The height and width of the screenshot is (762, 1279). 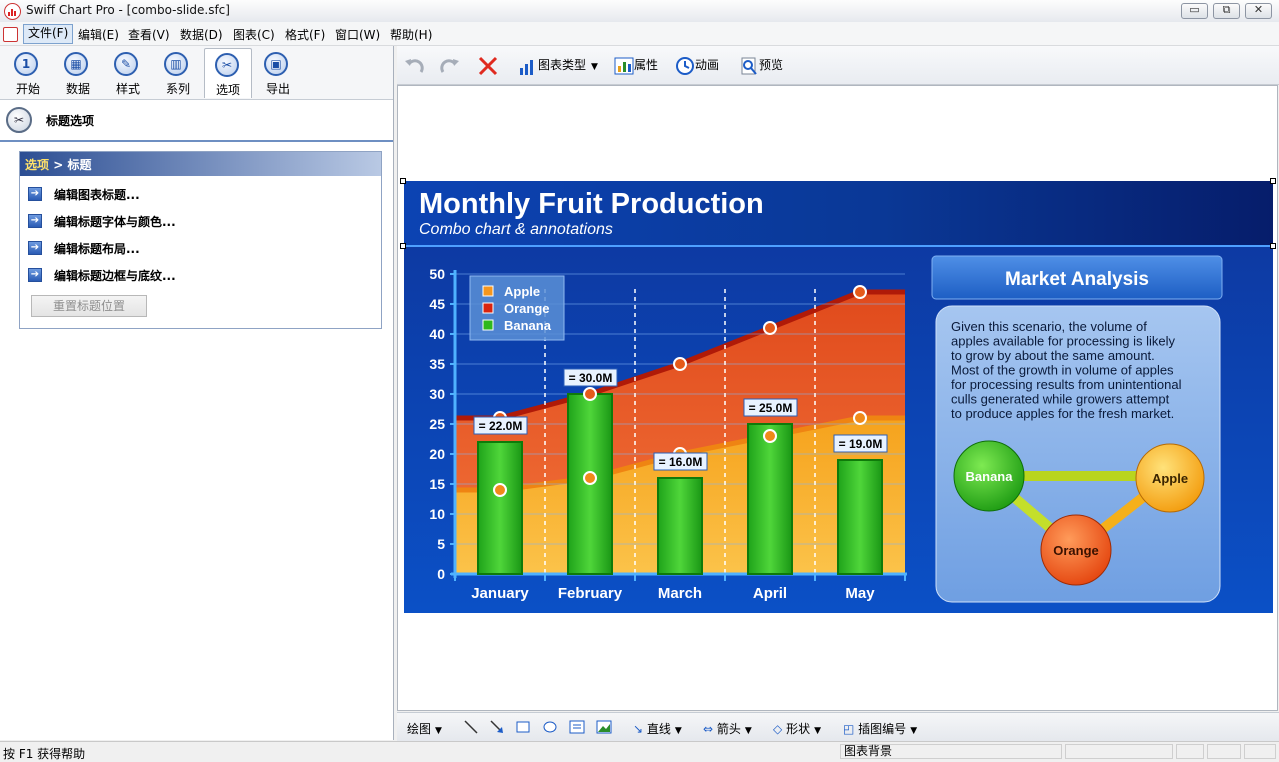 I want to click on menu-window: 窗口(W), so click(x=357, y=34).